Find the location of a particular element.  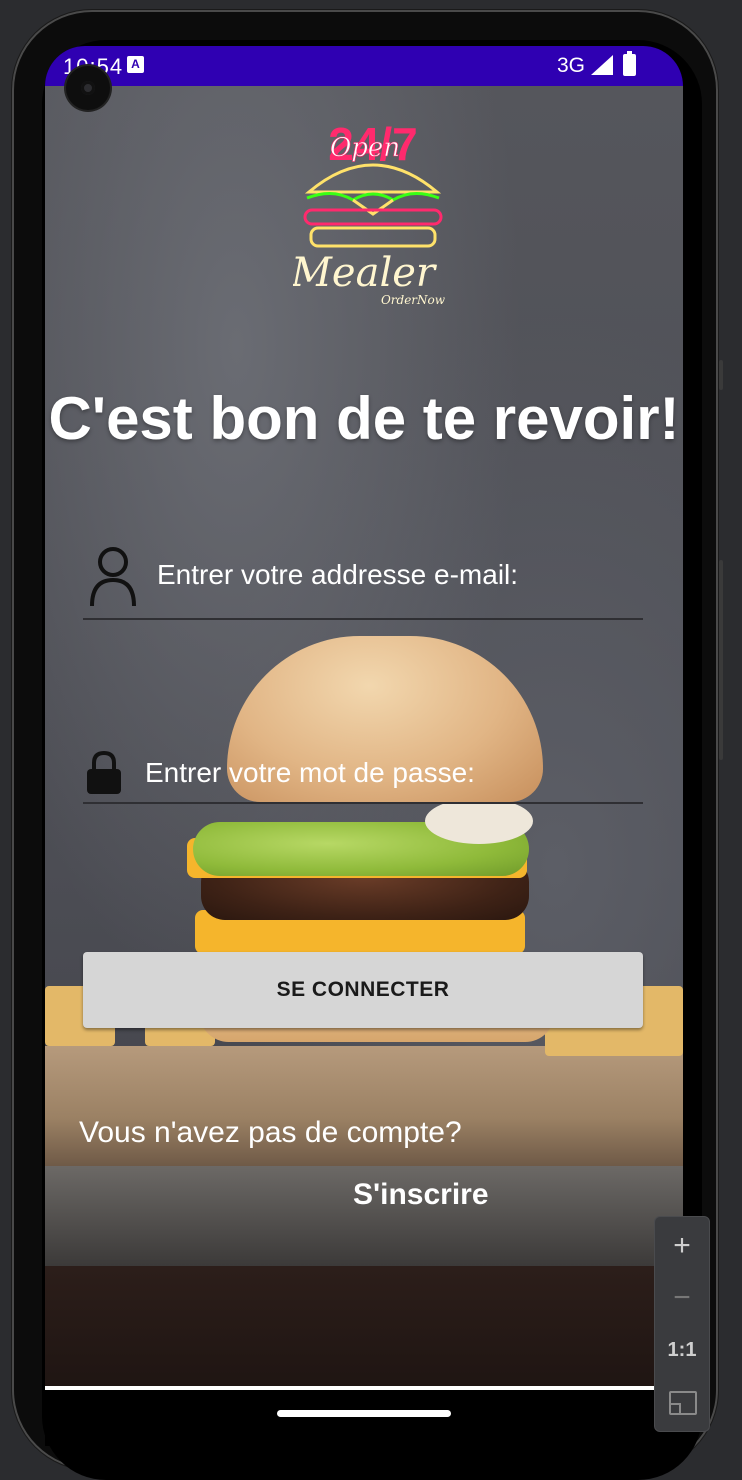

emulator-zoom-panel: + − 1:1 is located at coordinates (682, 1324).